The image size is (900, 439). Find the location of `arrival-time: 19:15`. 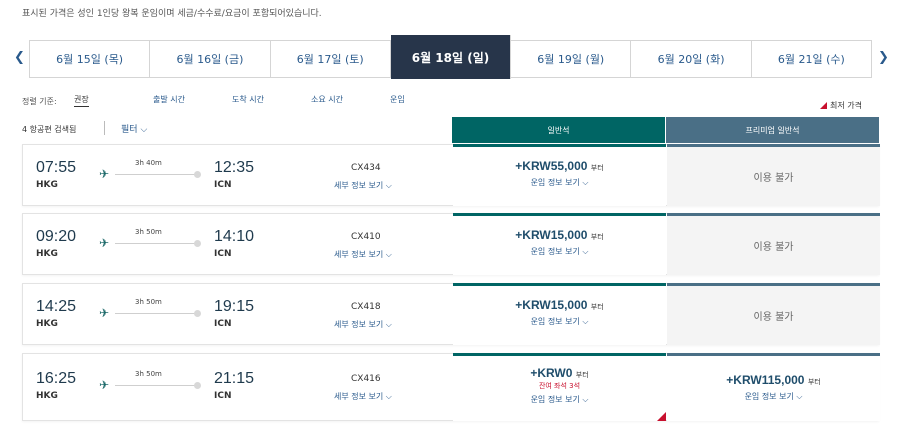

arrival-time: 19:15 is located at coordinates (234, 306).